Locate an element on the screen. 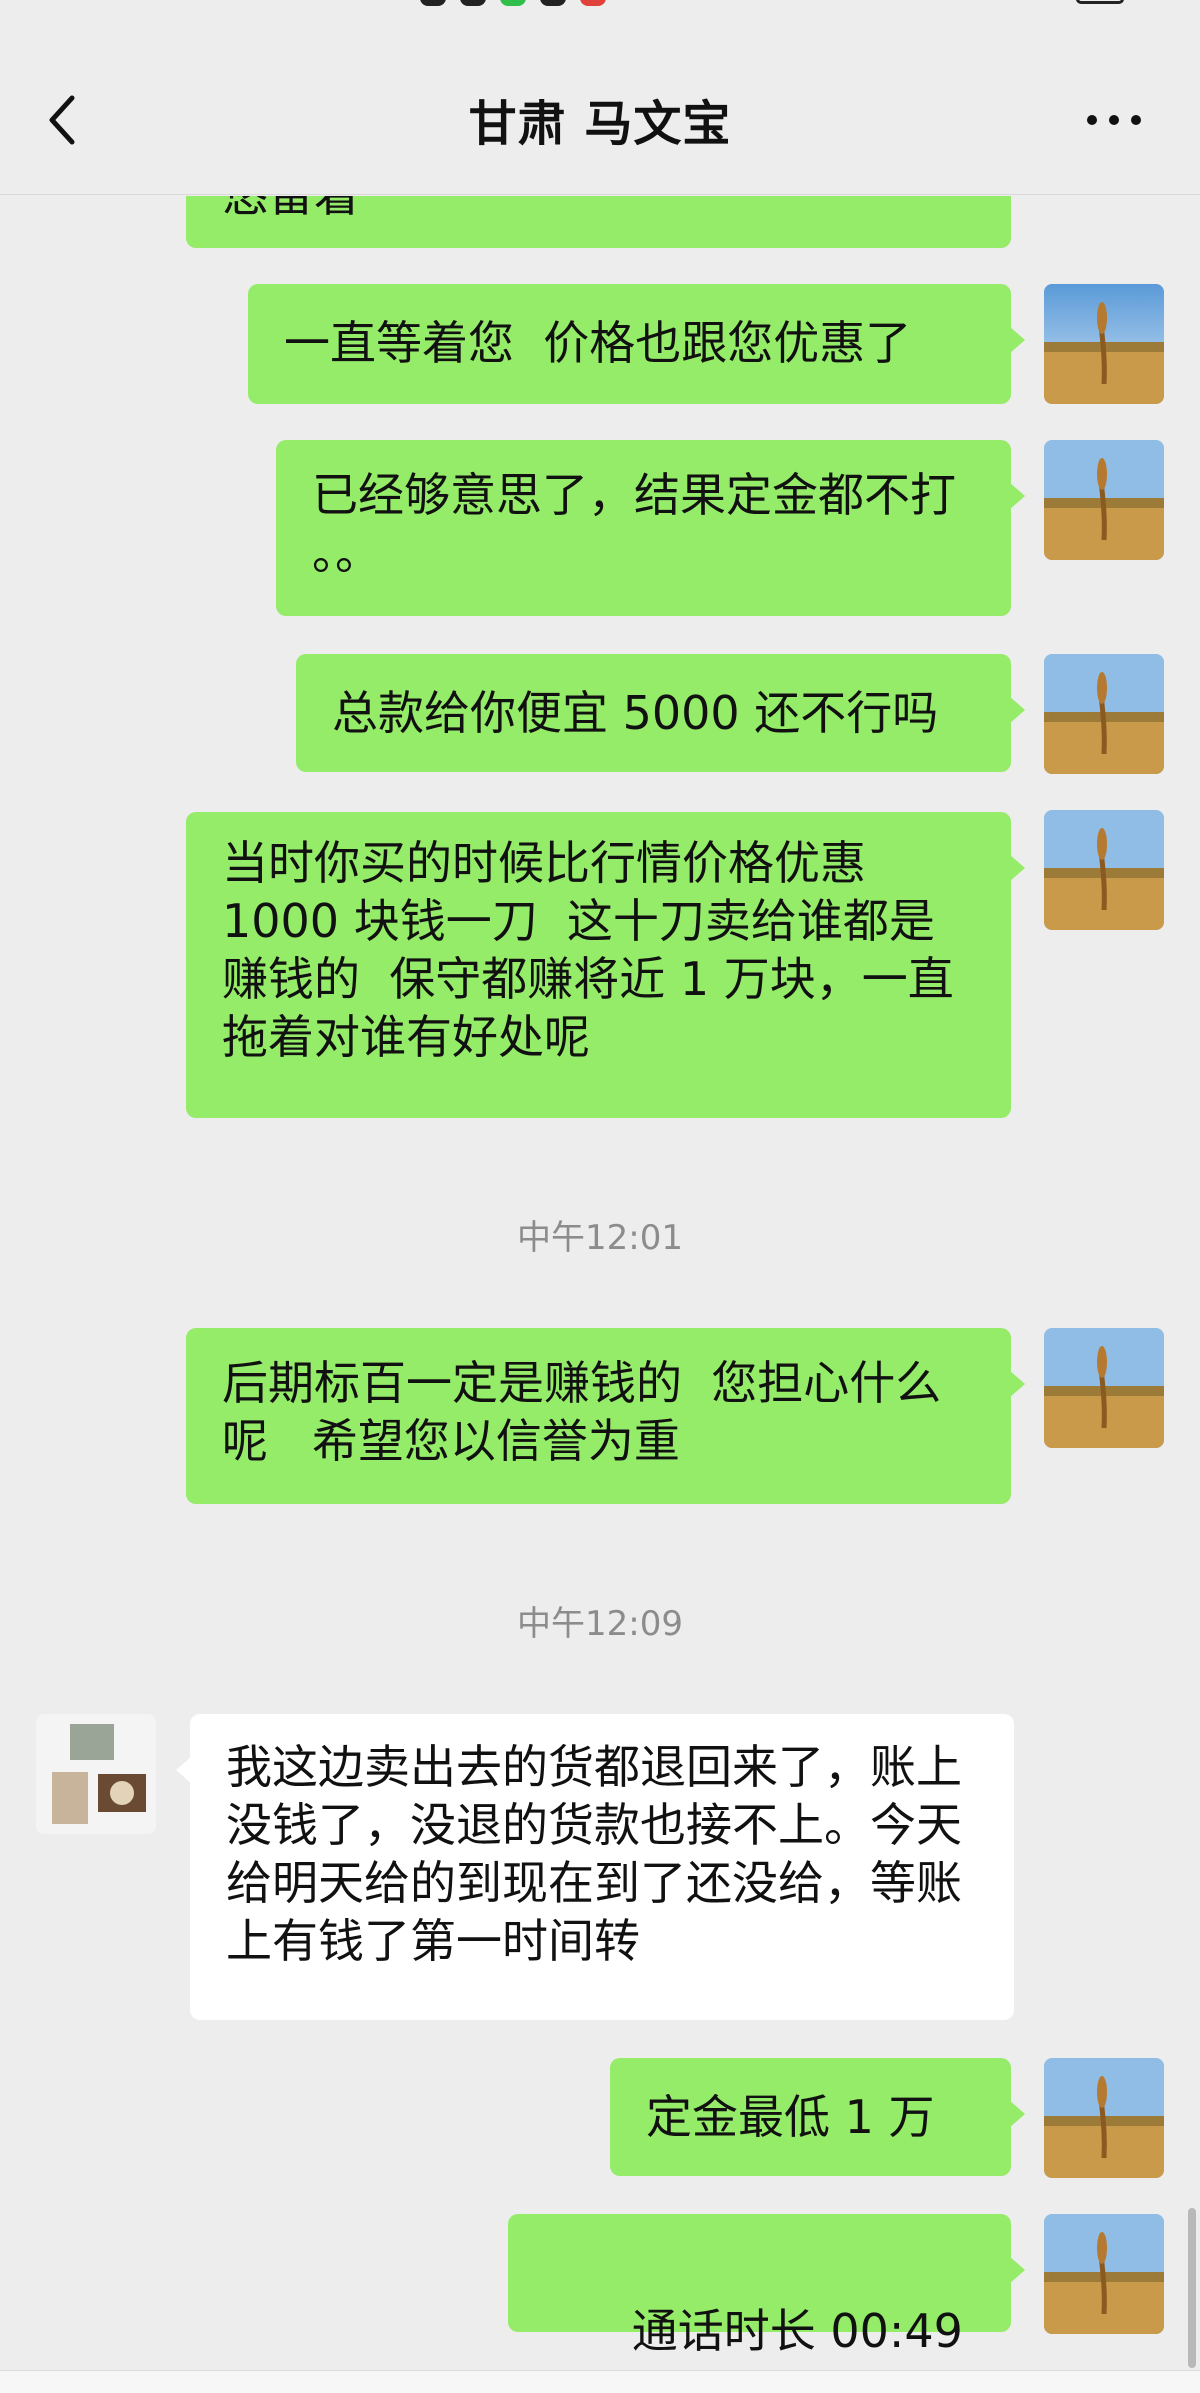 The height and width of the screenshot is (2393, 1200). message-bubble: 已经够意思了，结果定金都不打 。。 is located at coordinates (650, 528).